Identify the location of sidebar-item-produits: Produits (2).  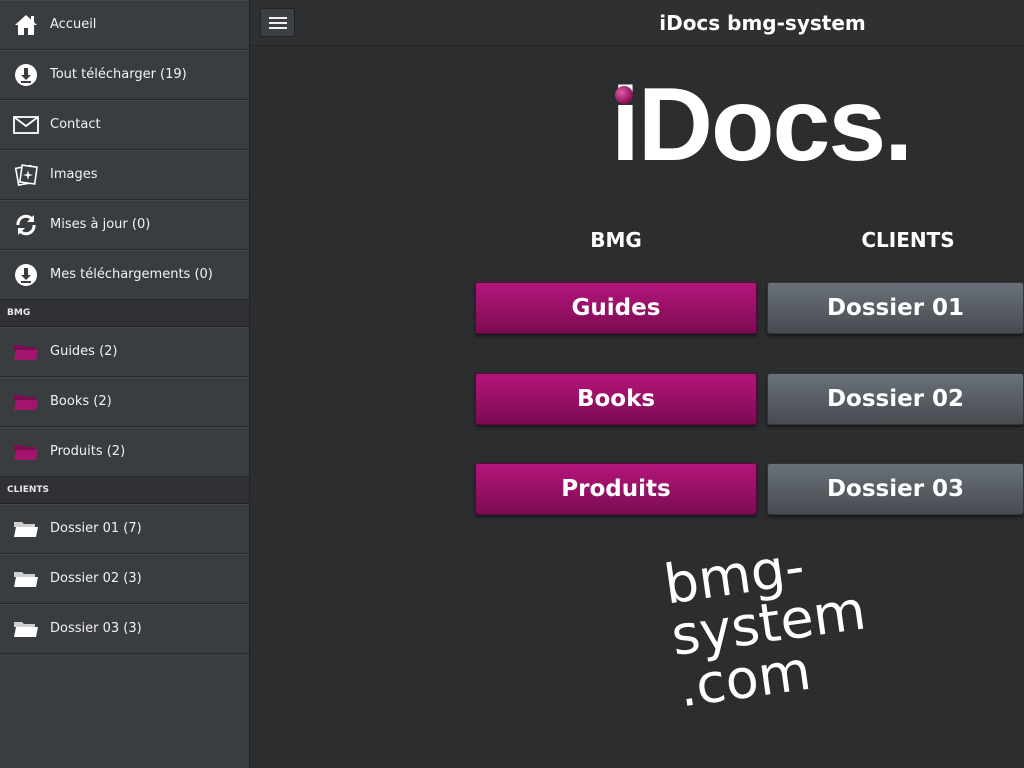
(124, 452).